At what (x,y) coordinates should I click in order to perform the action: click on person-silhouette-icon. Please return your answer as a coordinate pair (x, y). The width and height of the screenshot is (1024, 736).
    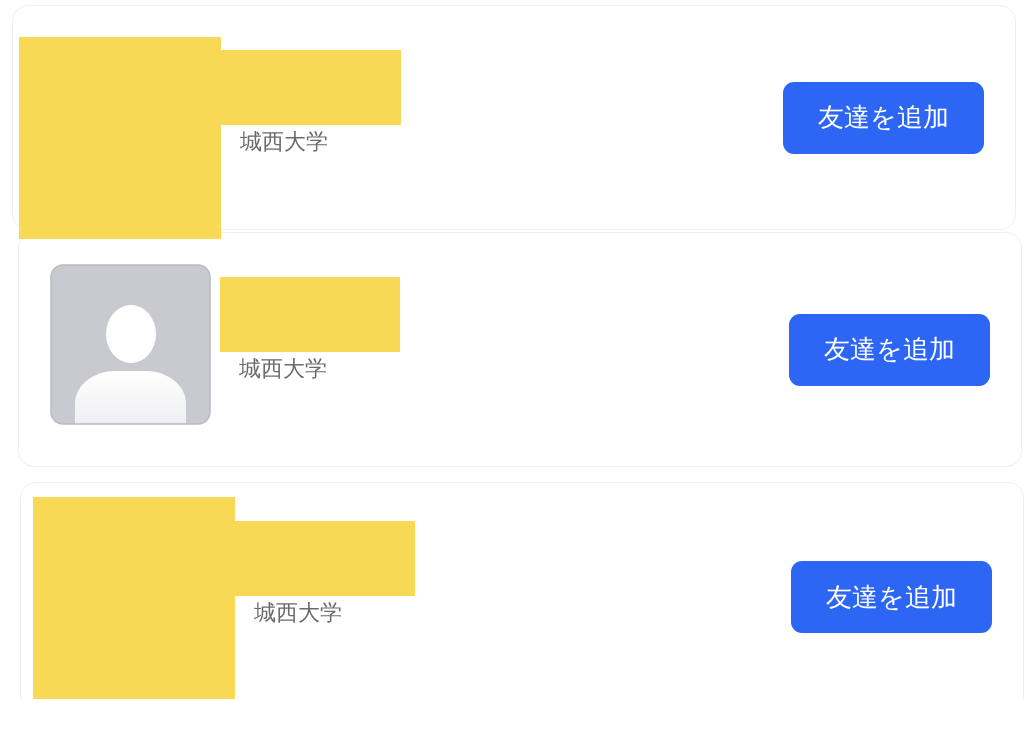
    Looking at the image, I should click on (130, 344).